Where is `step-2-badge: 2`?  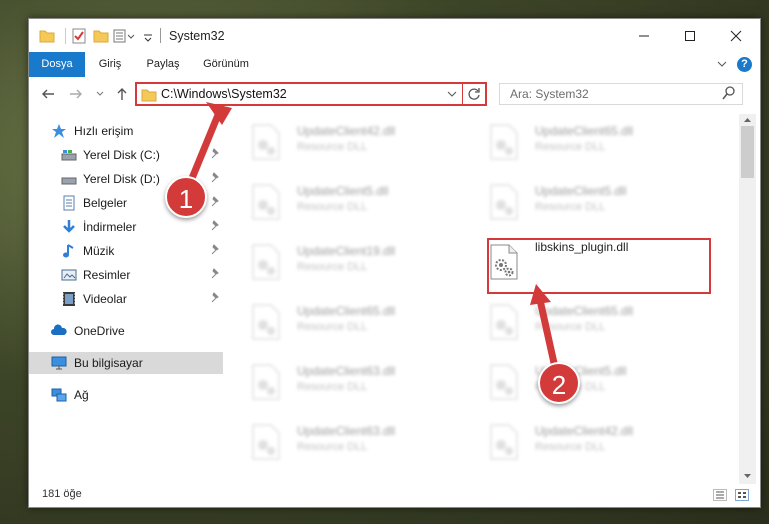 step-2-badge: 2 is located at coordinates (559, 383).